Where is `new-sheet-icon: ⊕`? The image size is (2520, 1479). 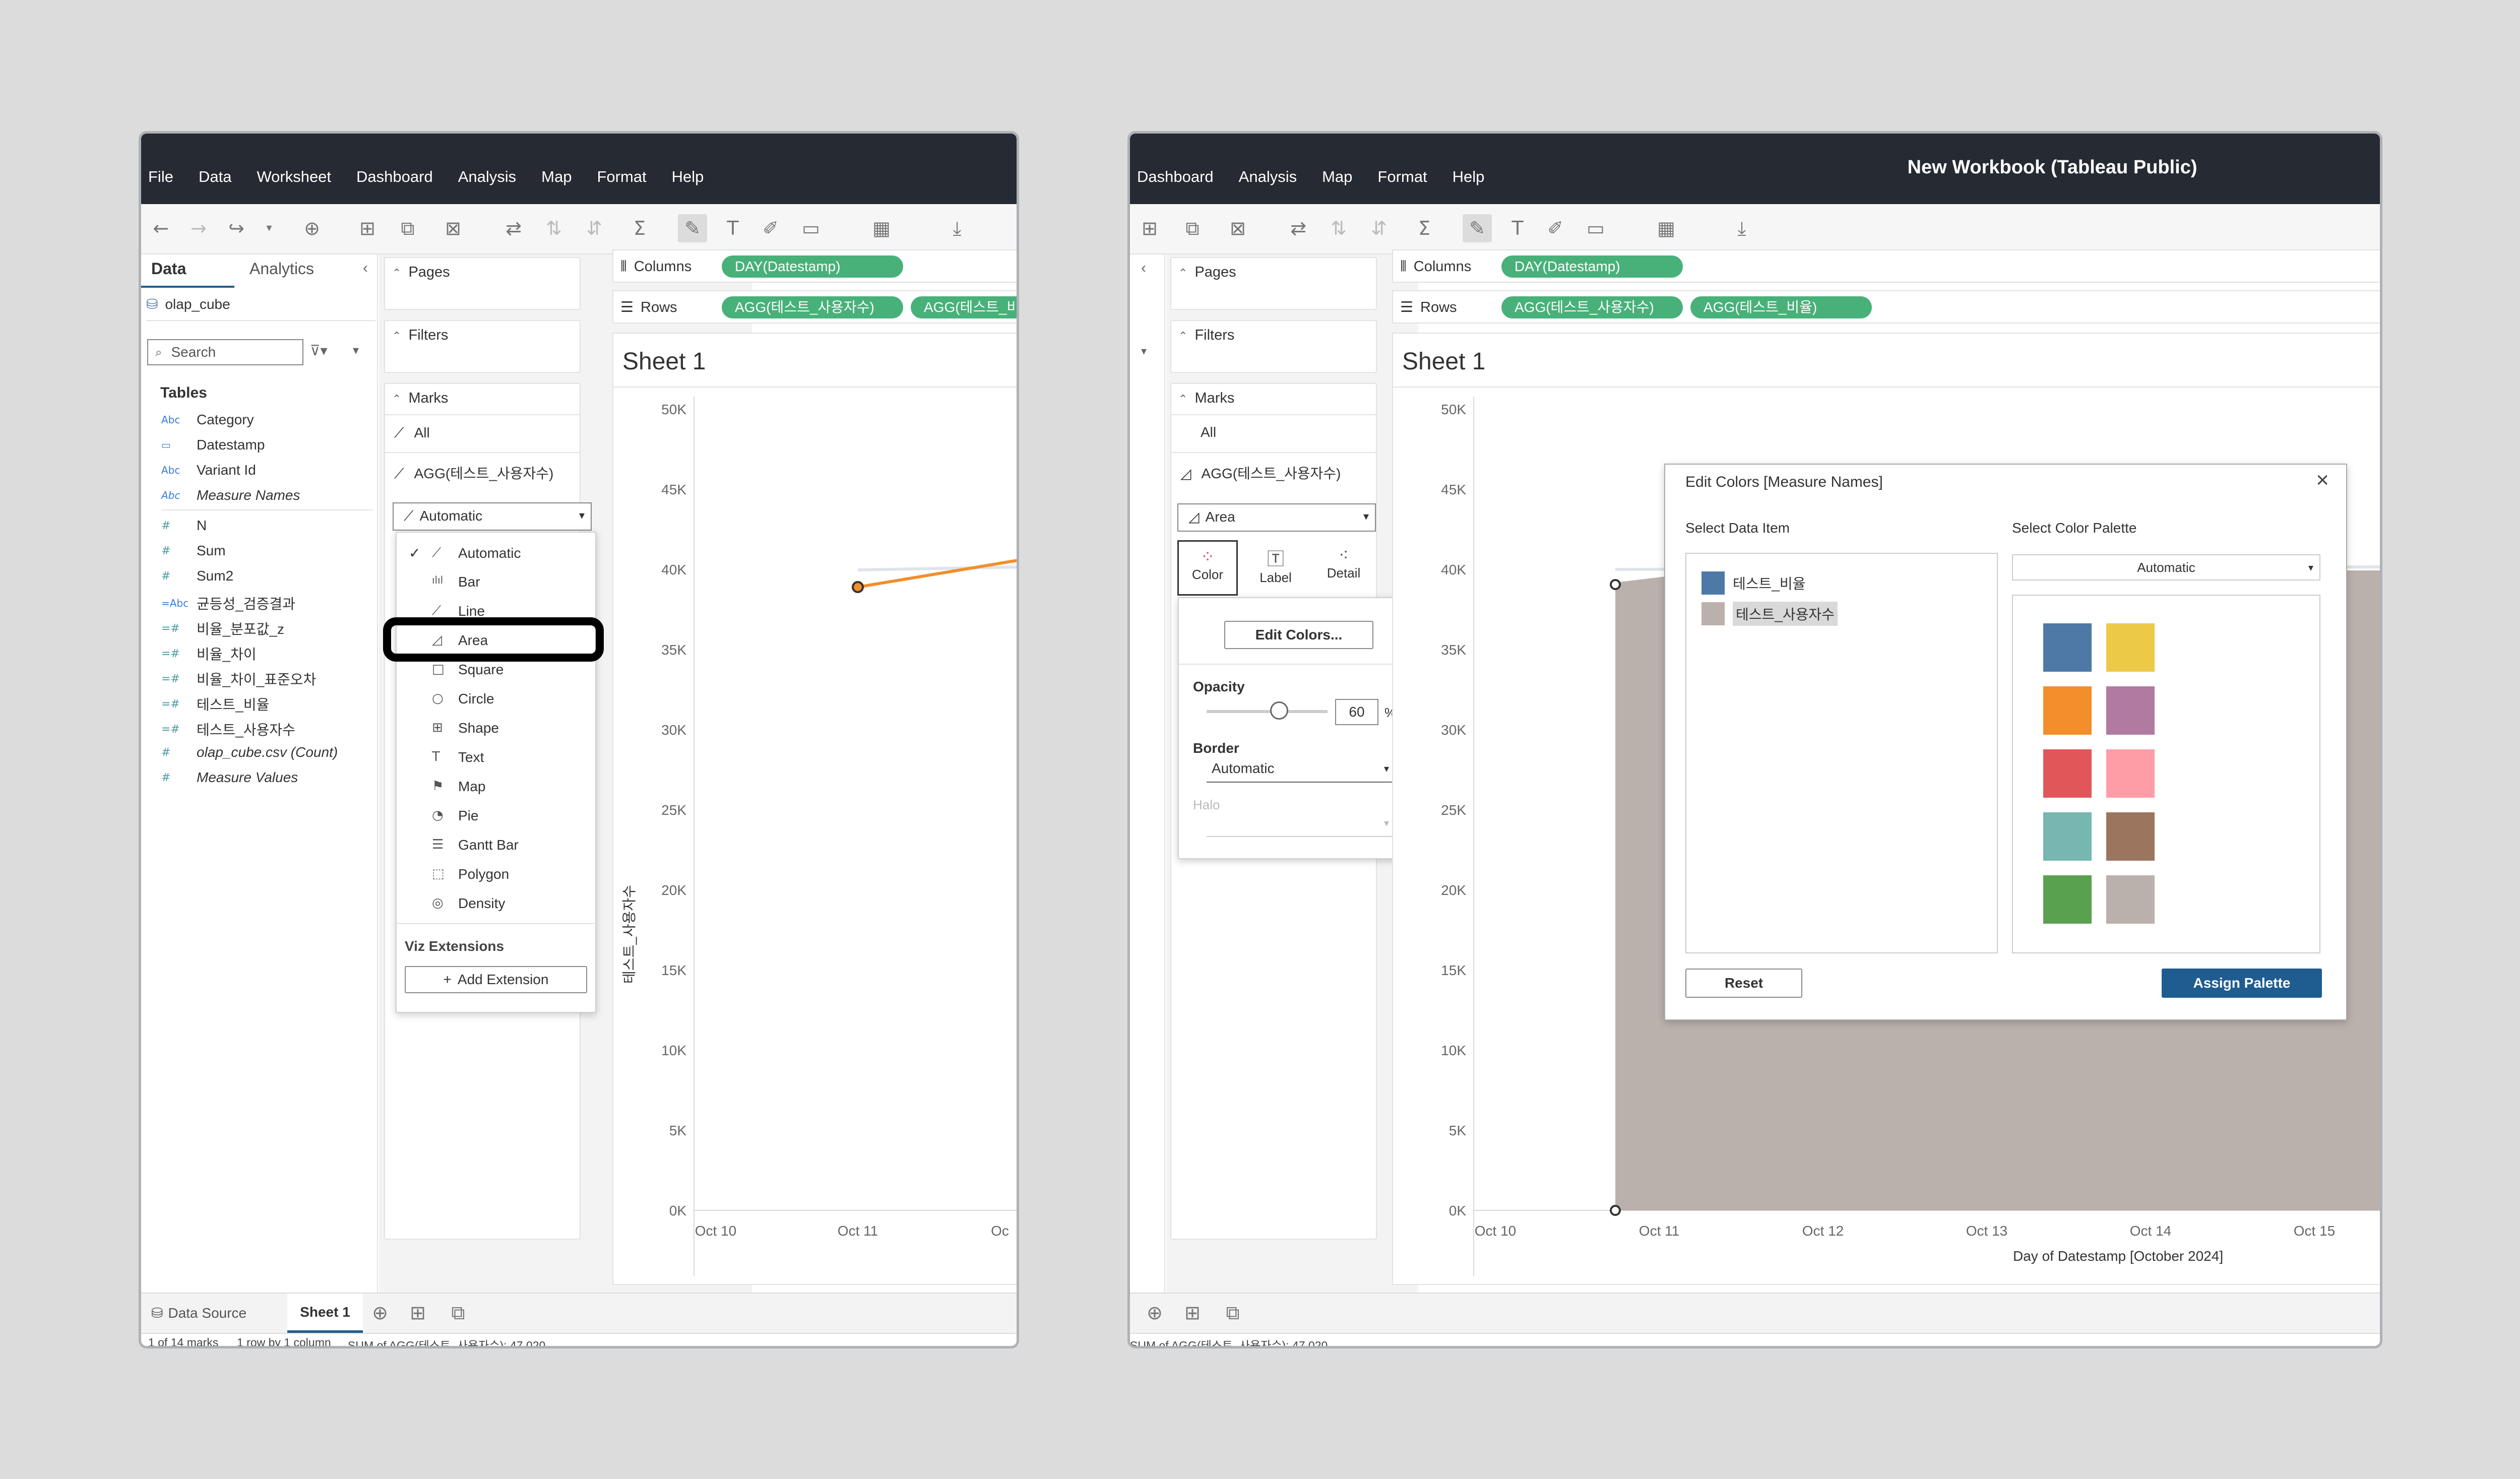
new-sheet-icon: ⊕ is located at coordinates (380, 1313).